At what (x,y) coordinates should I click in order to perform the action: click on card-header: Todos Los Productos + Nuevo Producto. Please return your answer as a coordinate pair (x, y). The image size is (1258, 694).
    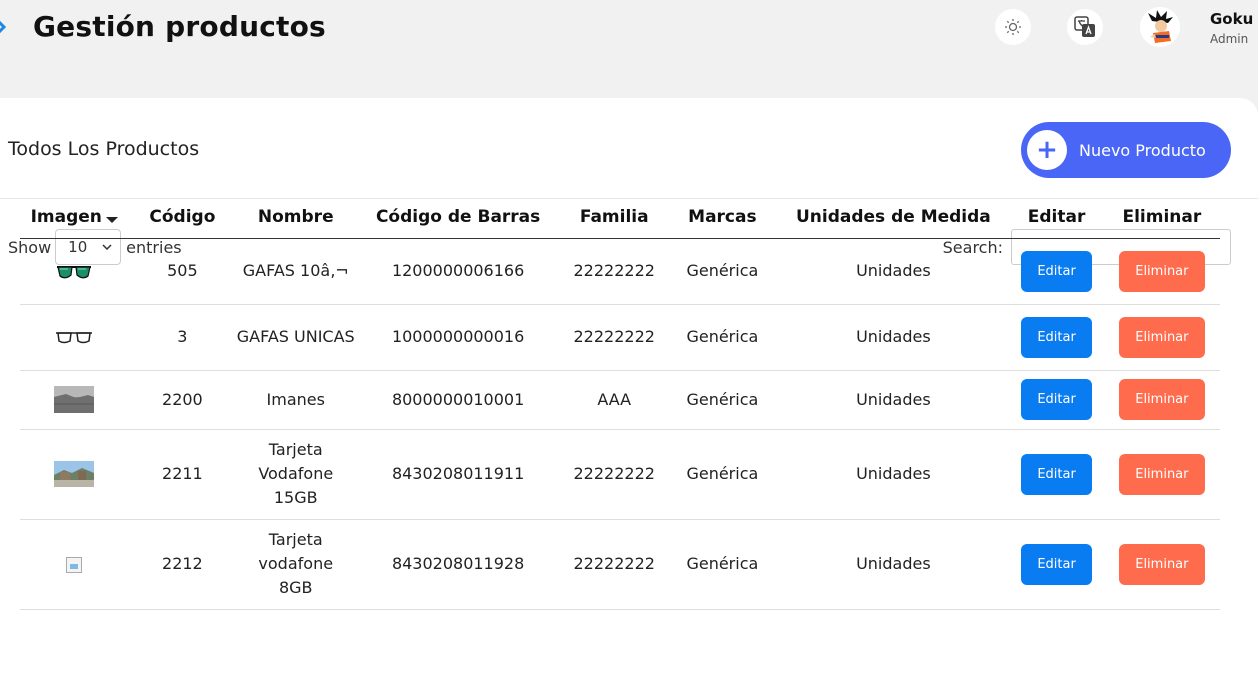
    Looking at the image, I should click on (629, 148).